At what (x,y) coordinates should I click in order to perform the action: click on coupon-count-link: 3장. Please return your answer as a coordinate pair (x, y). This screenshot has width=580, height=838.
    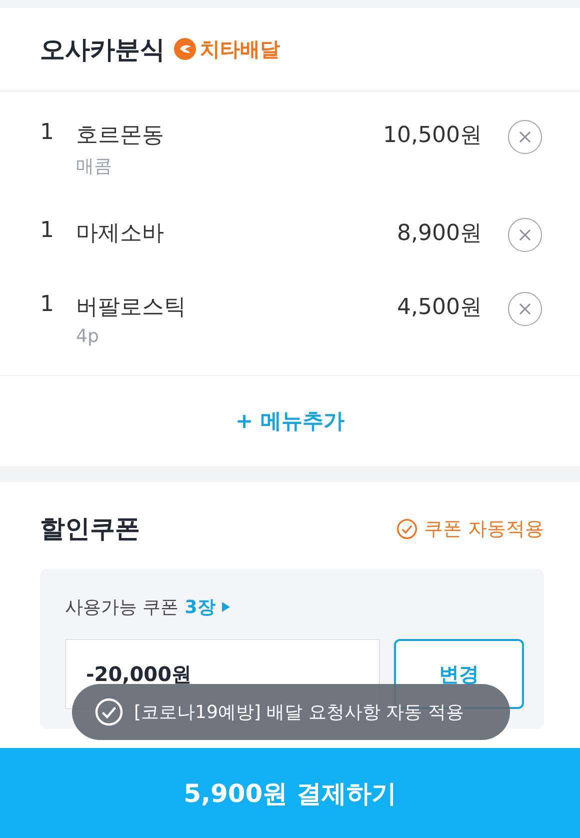
    Looking at the image, I should click on (200, 607).